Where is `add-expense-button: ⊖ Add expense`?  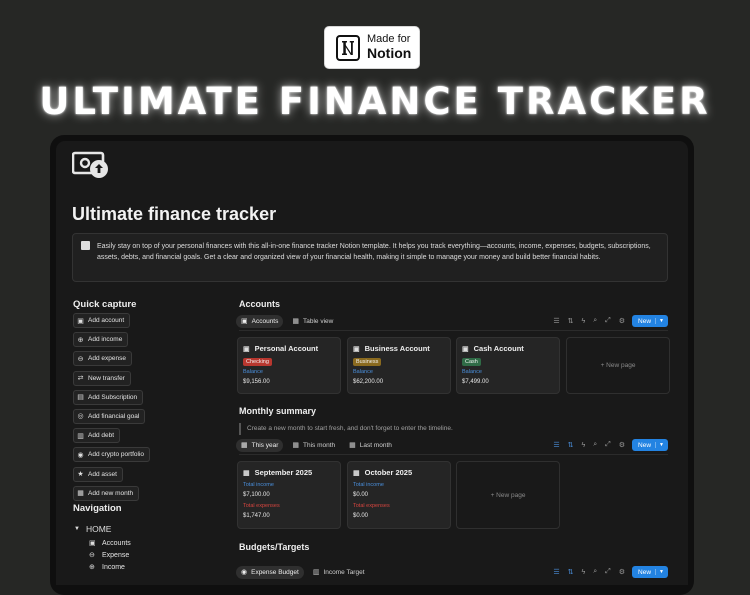
add-expense-button: ⊖ Add expense is located at coordinates (102, 359).